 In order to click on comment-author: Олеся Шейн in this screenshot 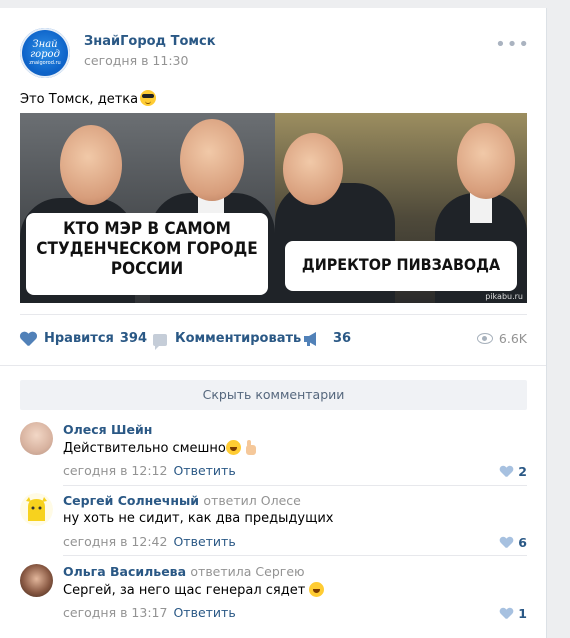, I will do `click(107, 429)`.